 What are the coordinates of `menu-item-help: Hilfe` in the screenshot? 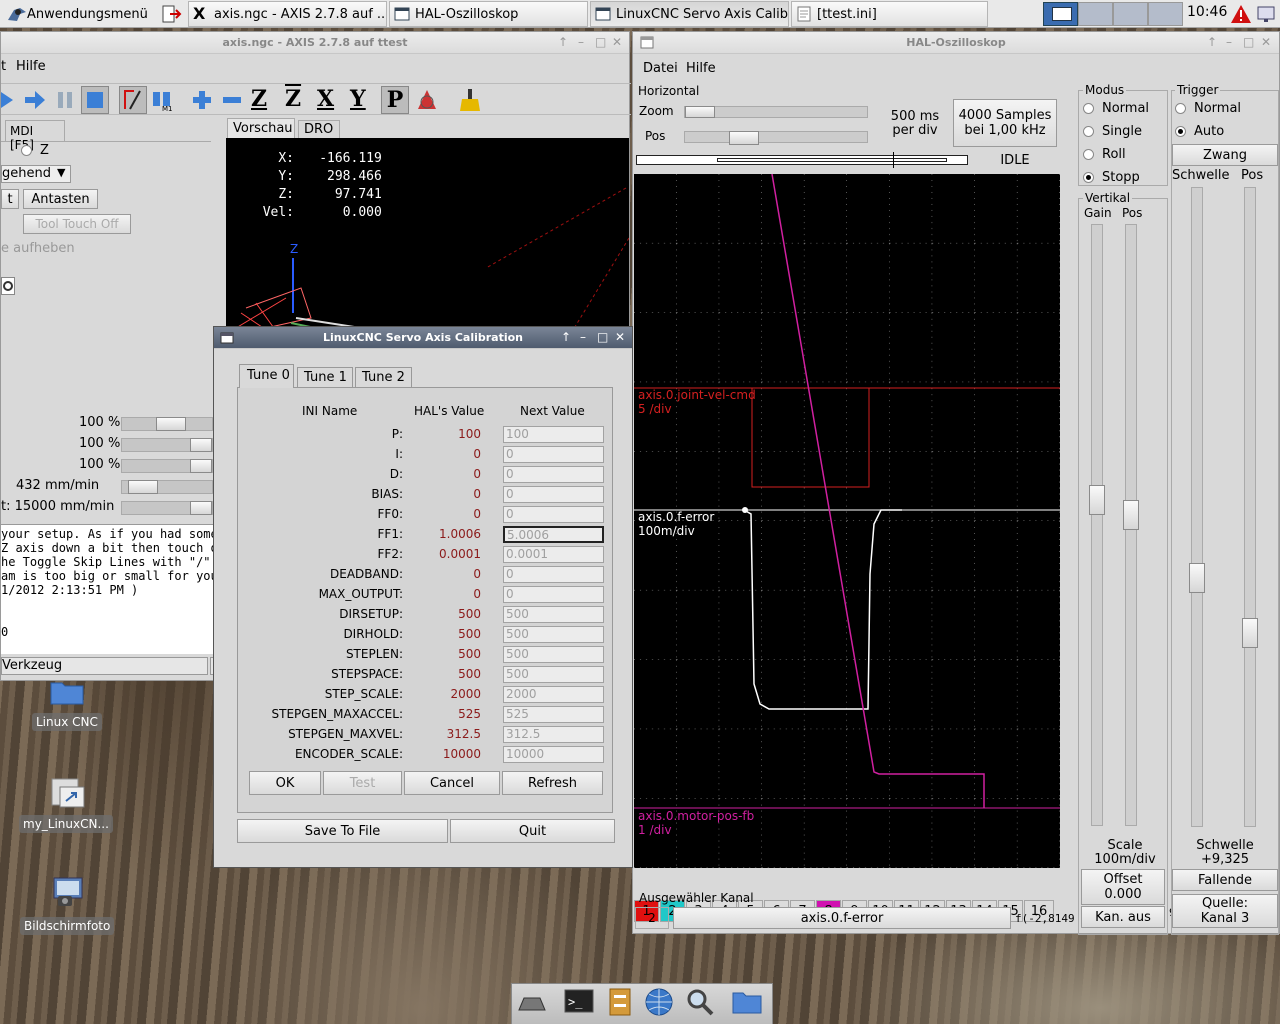 It's located at (31, 66).